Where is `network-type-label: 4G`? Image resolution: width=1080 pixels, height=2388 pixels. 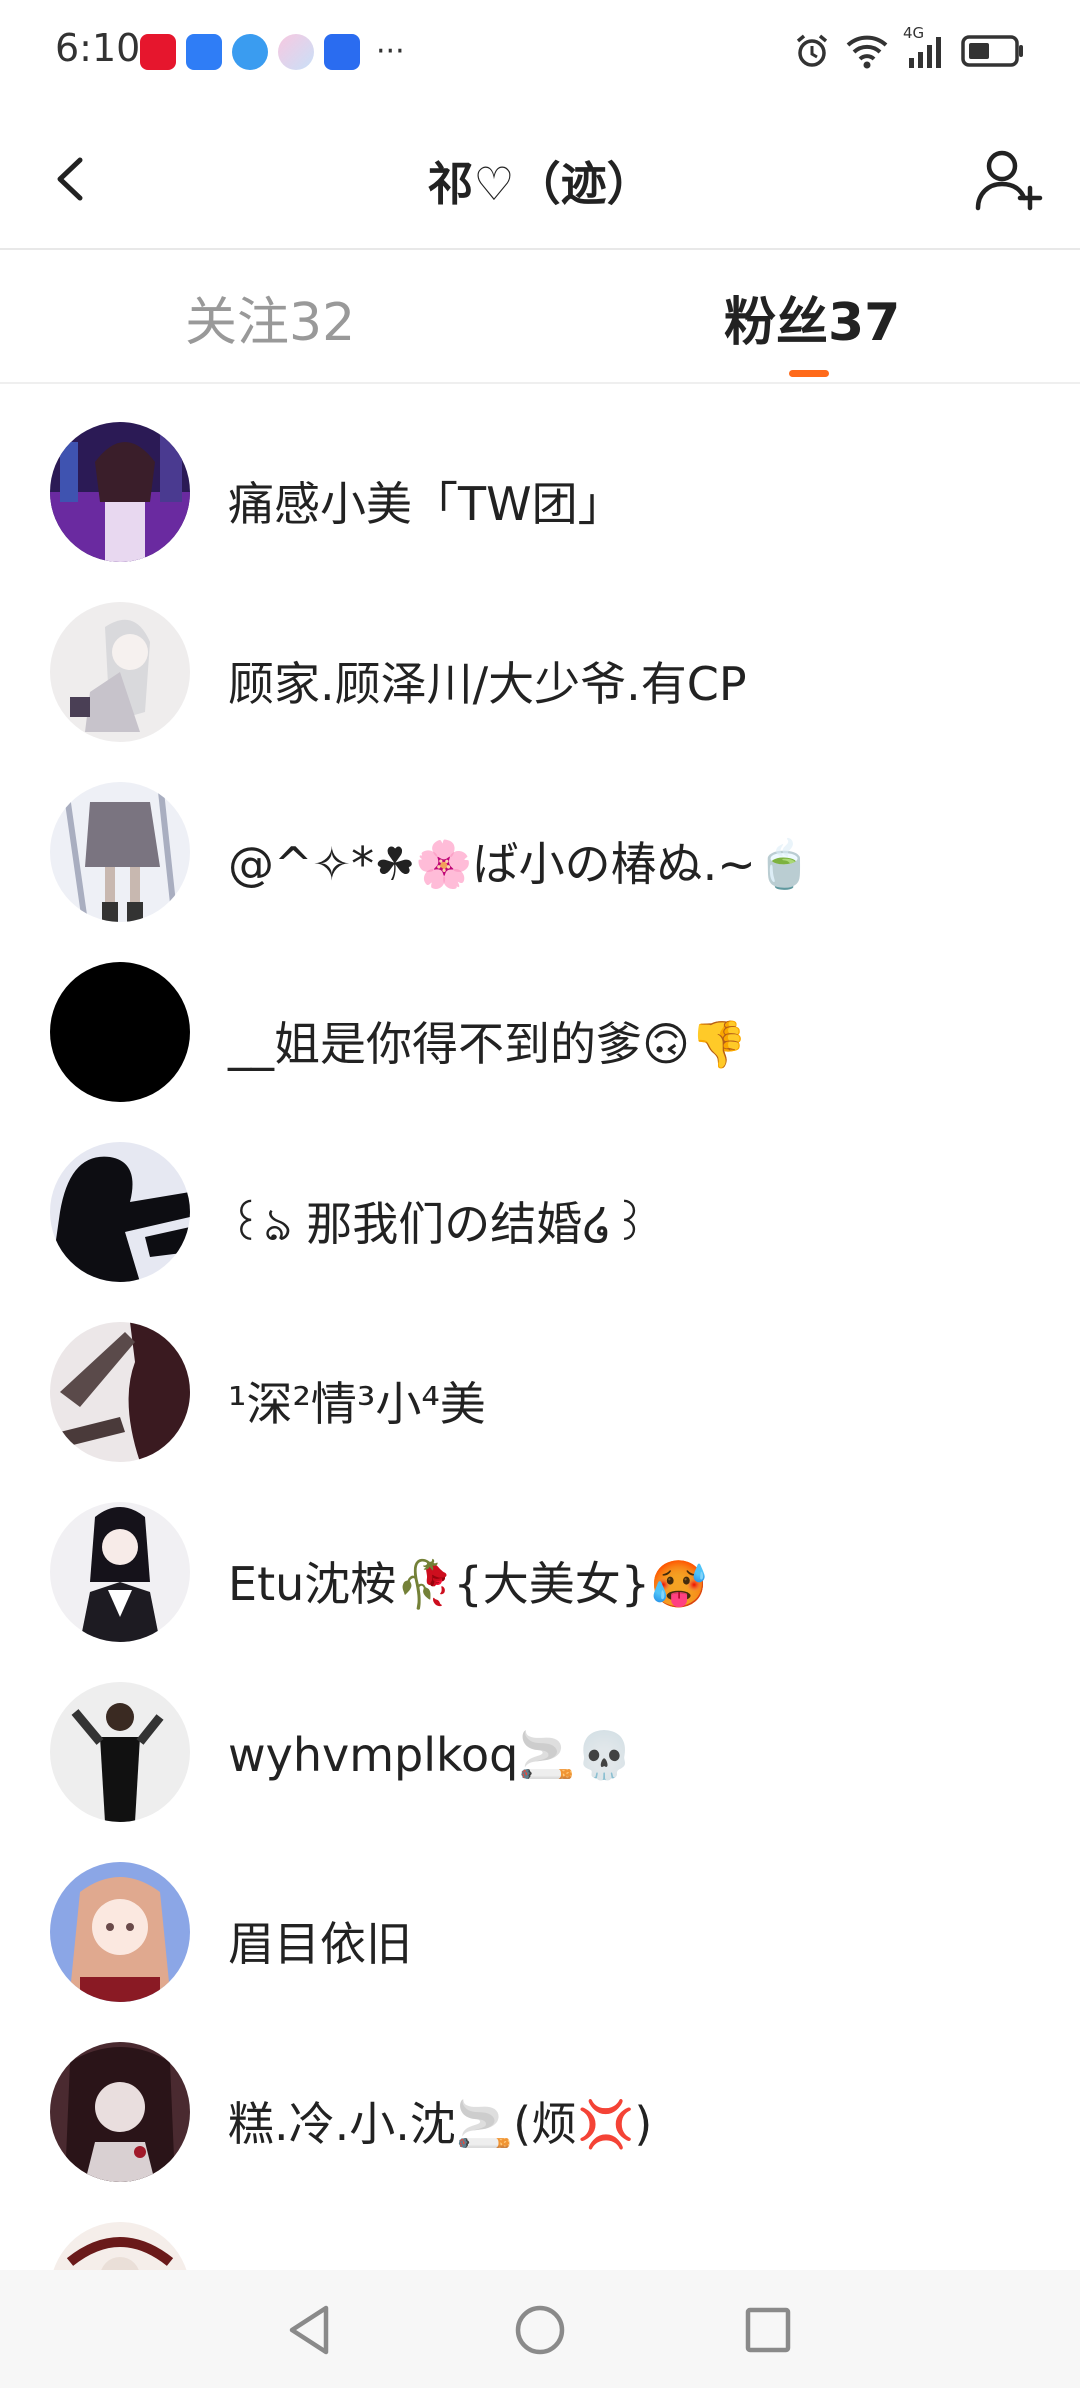 network-type-label: 4G is located at coordinates (914, 33).